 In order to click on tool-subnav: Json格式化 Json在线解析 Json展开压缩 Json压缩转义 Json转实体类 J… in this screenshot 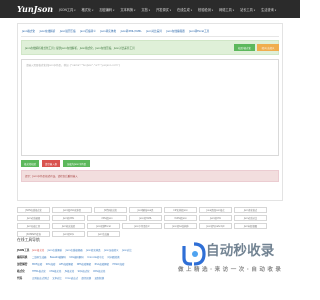, I will do `click(150, 31)`.